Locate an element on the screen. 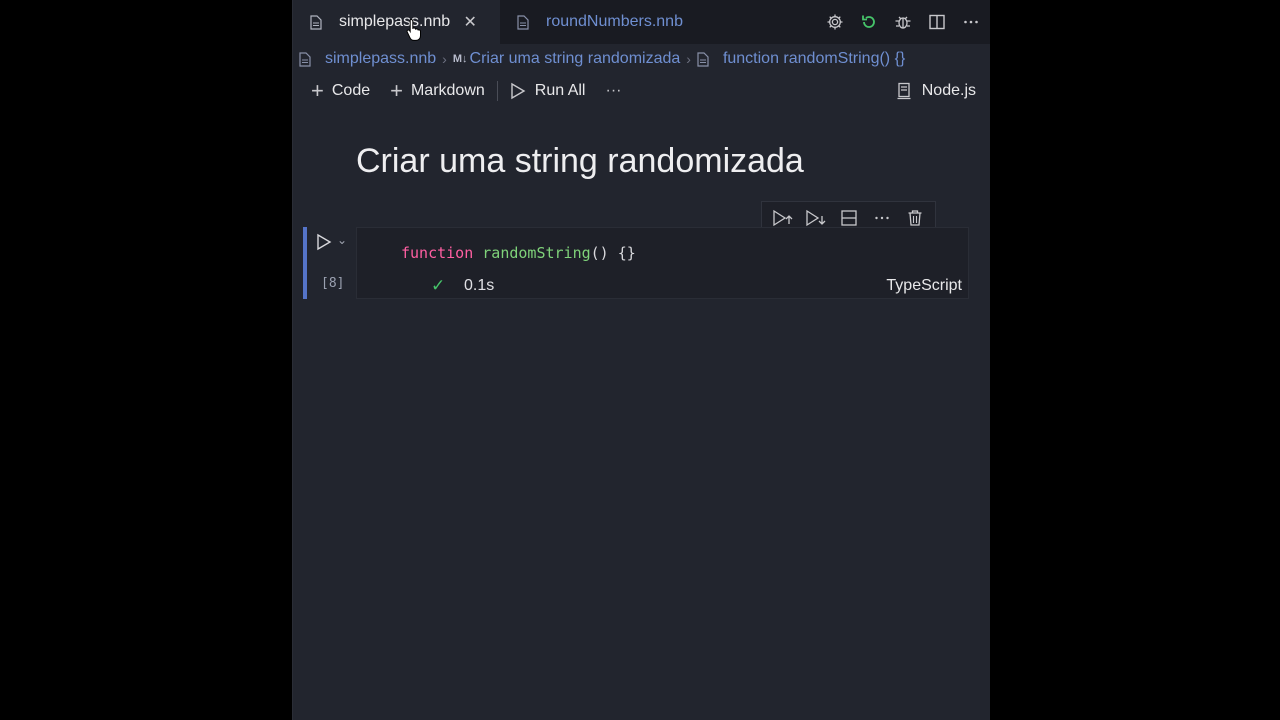 The image size is (1280, 720). cell-focus-indicator is located at coordinates (305, 263).